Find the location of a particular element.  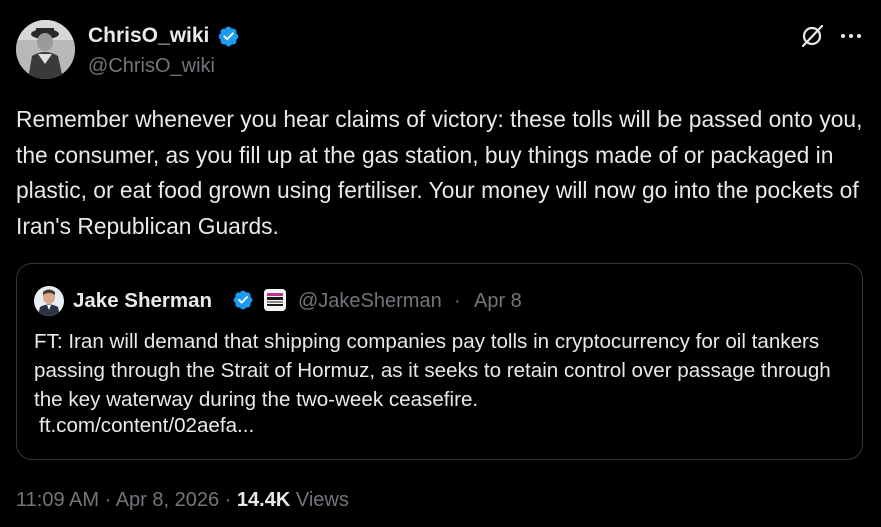

author-avatar is located at coordinates (45, 49).